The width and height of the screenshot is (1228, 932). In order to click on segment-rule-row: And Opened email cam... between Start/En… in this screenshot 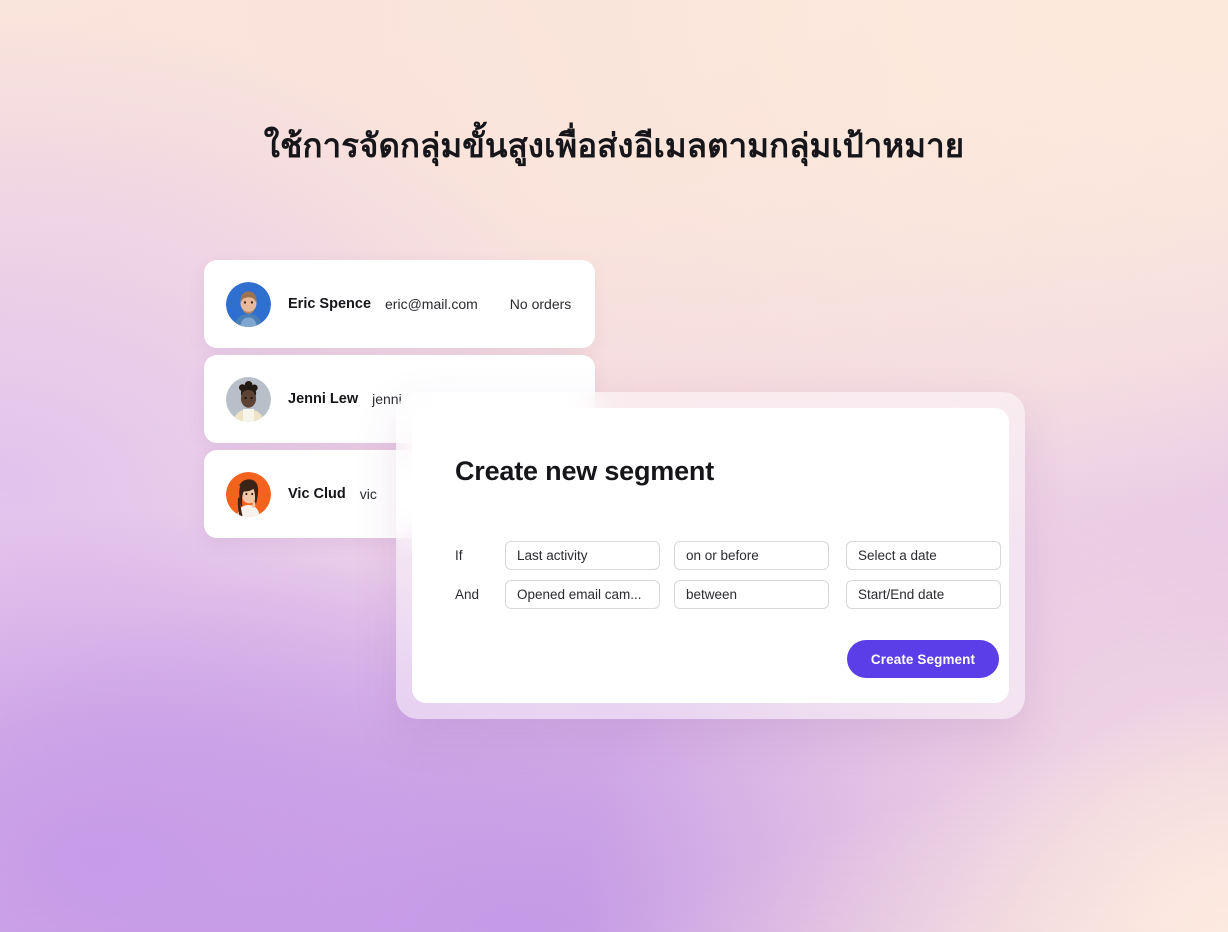, I will do `click(728, 594)`.